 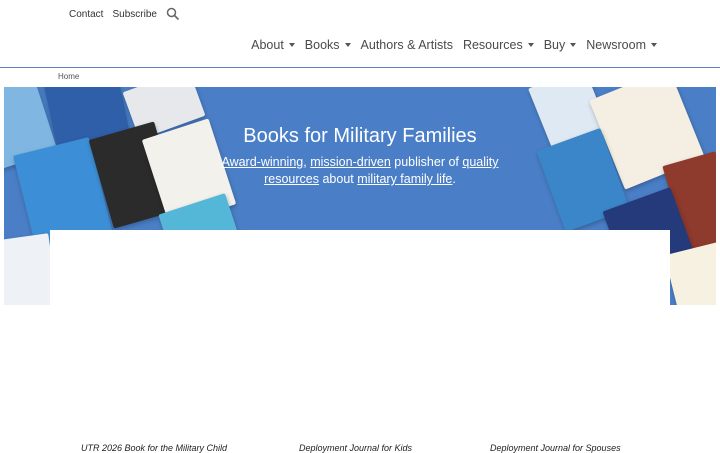 I want to click on contact-link: Contact, so click(x=86, y=14).